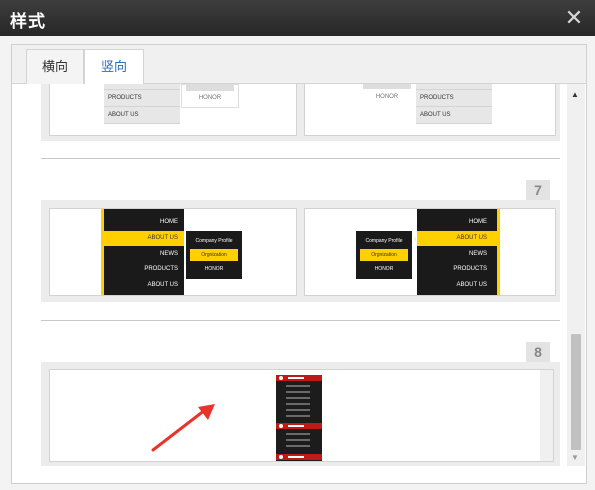  Describe the element at coordinates (297, 18) in the screenshot. I see `dialog-titlebar: 样式 ✕` at that location.